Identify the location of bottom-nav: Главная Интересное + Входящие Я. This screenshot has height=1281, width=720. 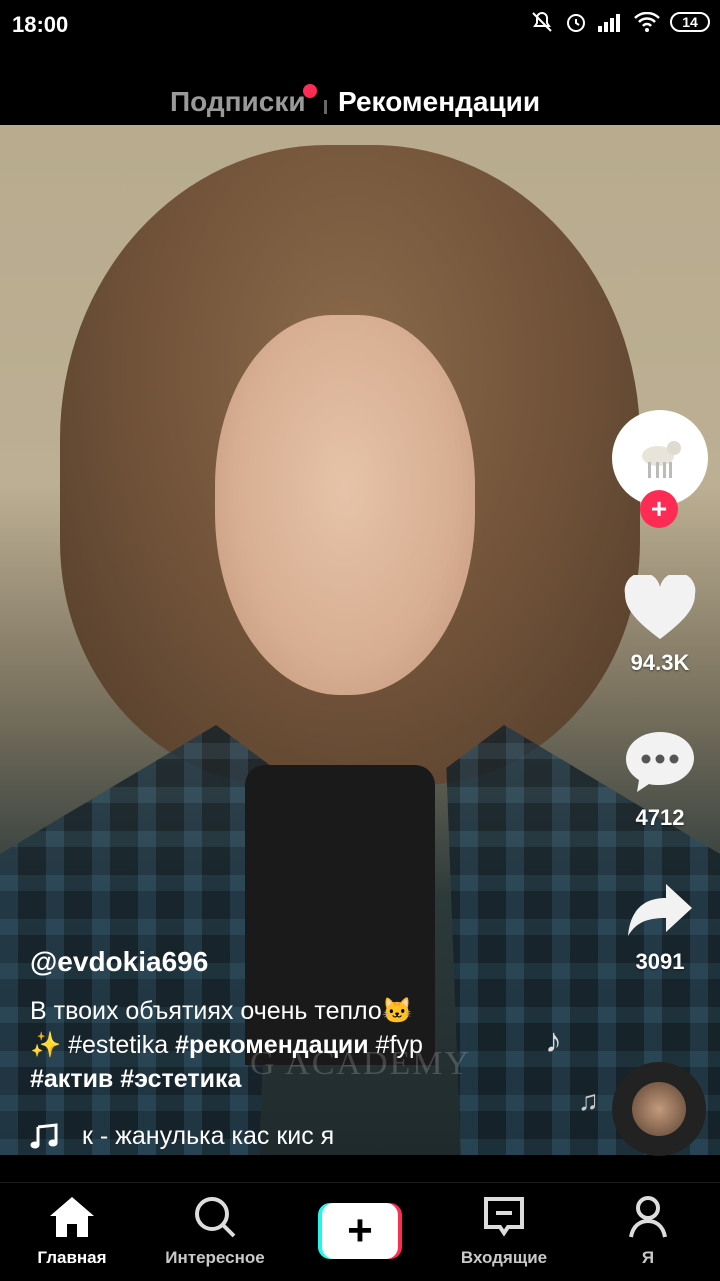
(360, 1231).